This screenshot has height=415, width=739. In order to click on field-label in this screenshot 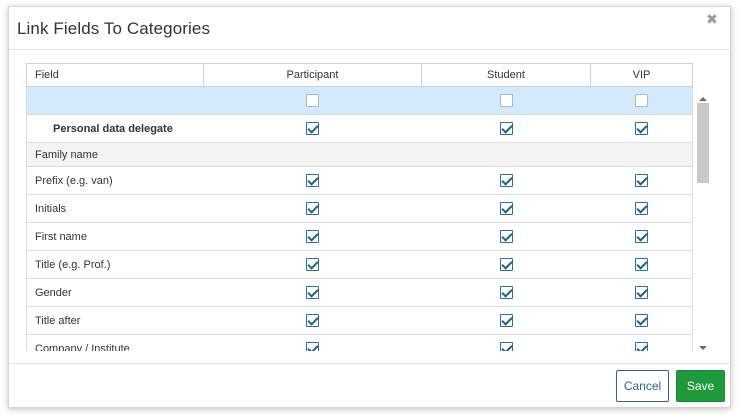, I will do `click(115, 100)`.